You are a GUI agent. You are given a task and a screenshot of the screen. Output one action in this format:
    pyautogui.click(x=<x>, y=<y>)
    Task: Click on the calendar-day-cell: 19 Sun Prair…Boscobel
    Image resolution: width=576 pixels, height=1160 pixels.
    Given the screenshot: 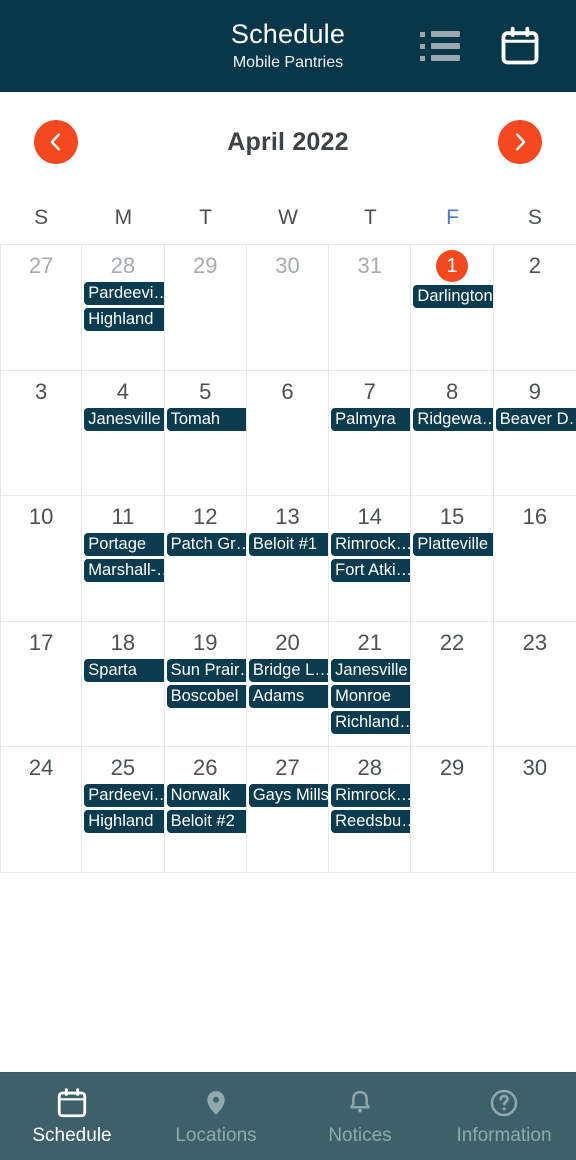 What is the action you would take?
    pyautogui.click(x=206, y=683)
    